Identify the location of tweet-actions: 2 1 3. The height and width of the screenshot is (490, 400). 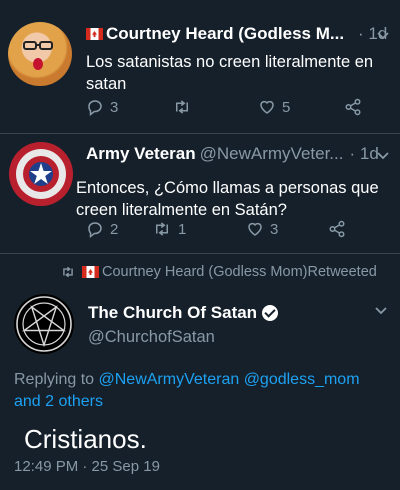
(216, 229).